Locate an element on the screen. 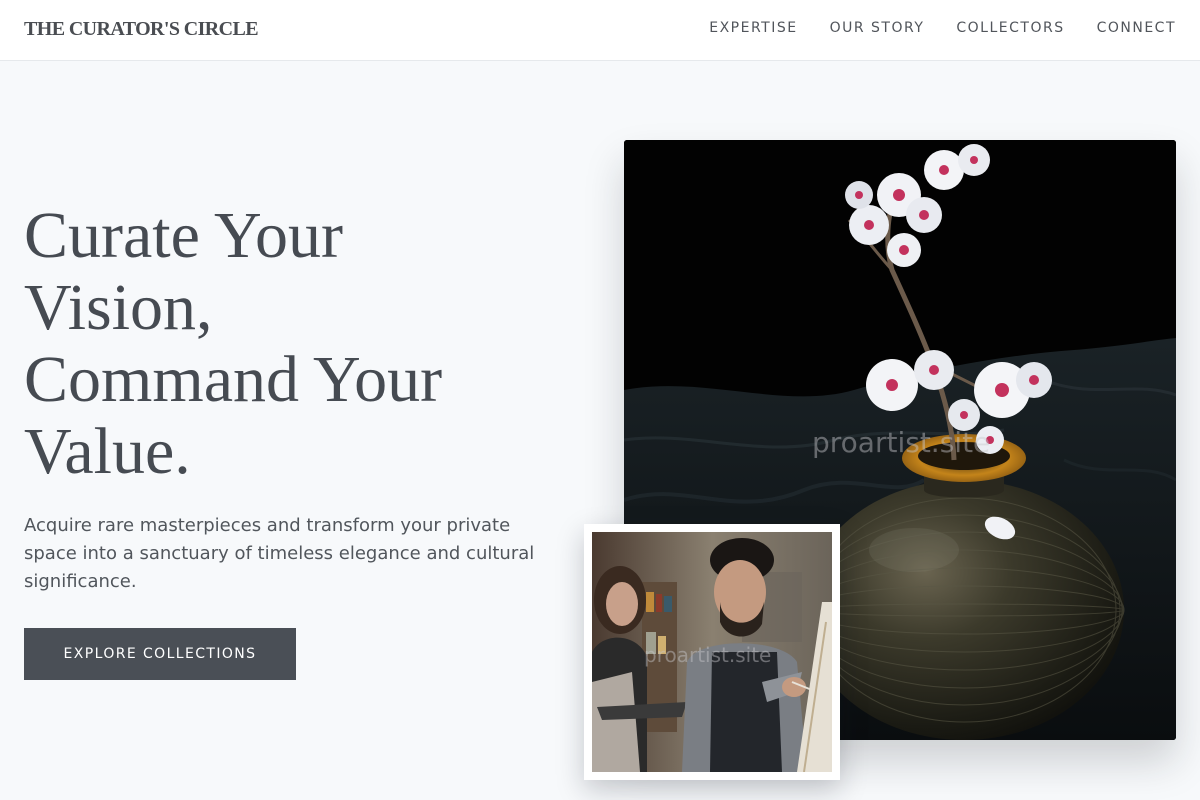  nav-link-our-story: OUR STORY is located at coordinates (877, 28).